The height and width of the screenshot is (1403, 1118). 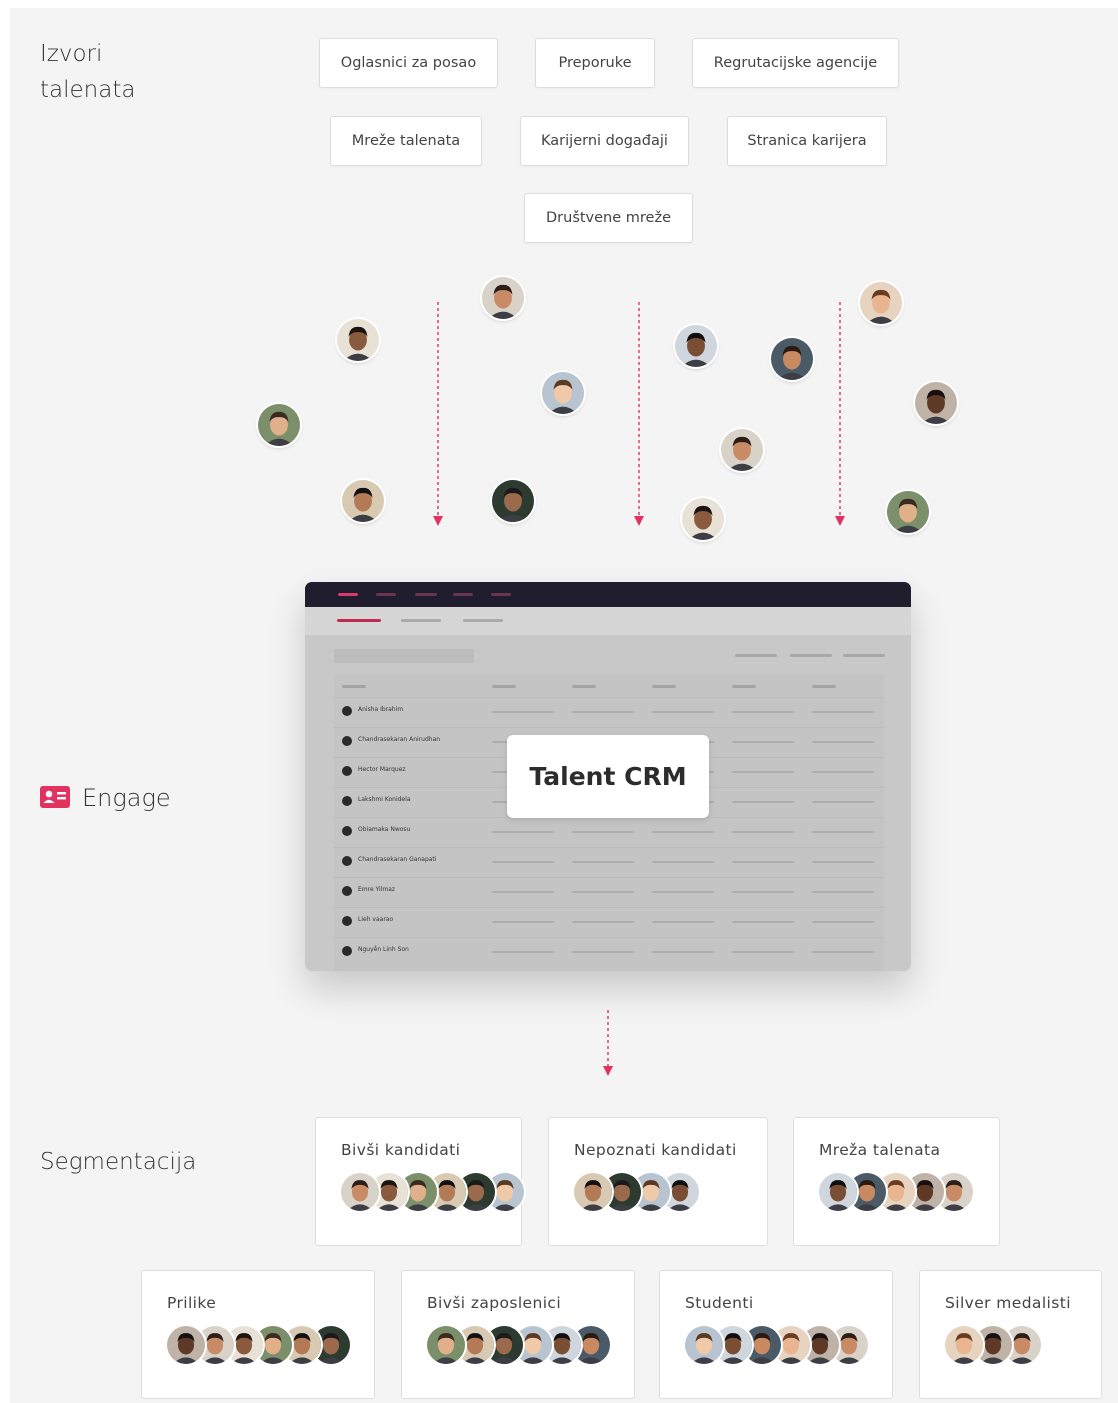 What do you see at coordinates (880, 1150) in the screenshot?
I see `segment-card-title: Mreža talenata` at bounding box center [880, 1150].